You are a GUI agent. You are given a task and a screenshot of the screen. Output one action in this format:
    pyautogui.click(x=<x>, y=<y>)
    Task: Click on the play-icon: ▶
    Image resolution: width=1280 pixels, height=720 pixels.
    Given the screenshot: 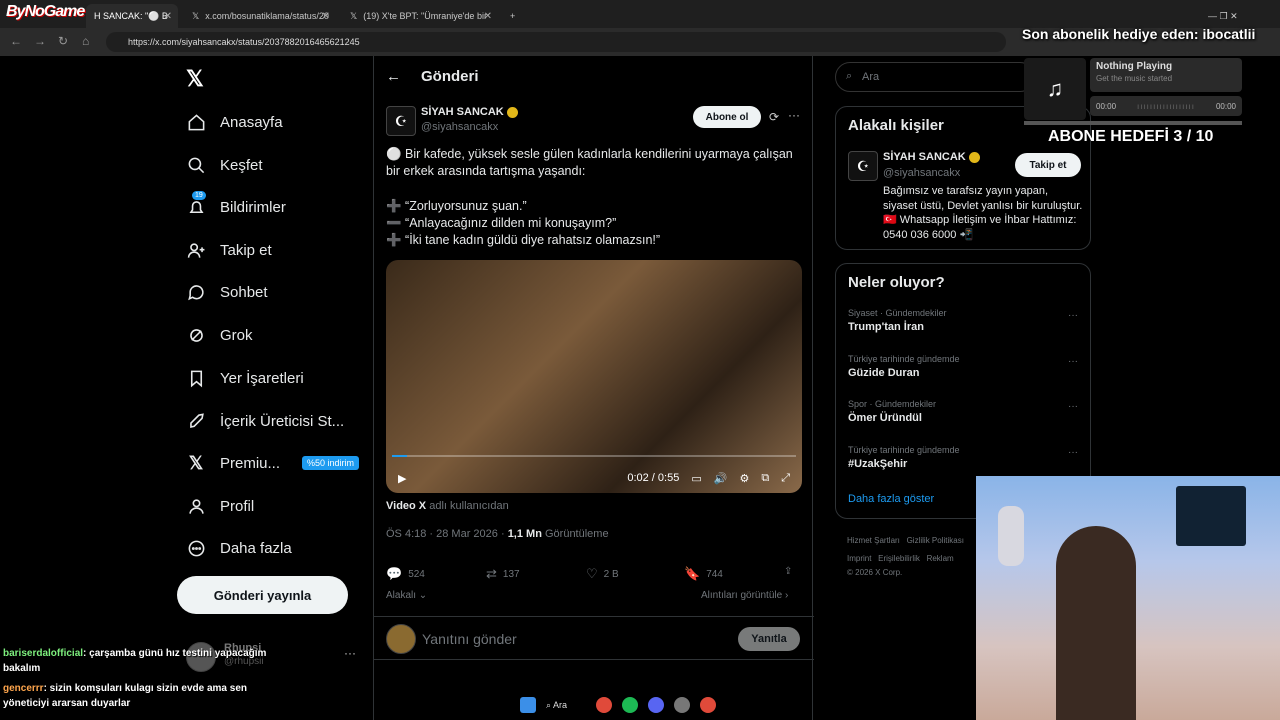 What is the action you would take?
    pyautogui.click(x=402, y=478)
    